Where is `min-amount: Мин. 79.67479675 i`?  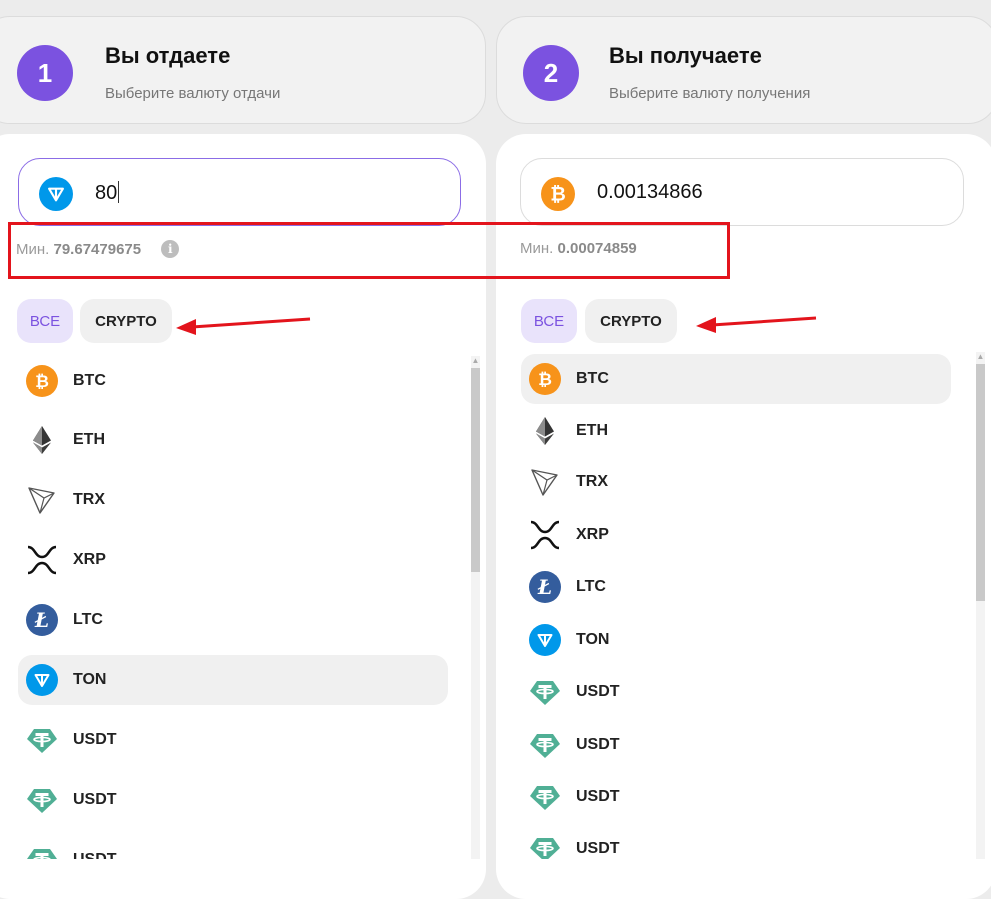 min-amount: Мин. 79.67479675 i is located at coordinates (98, 249).